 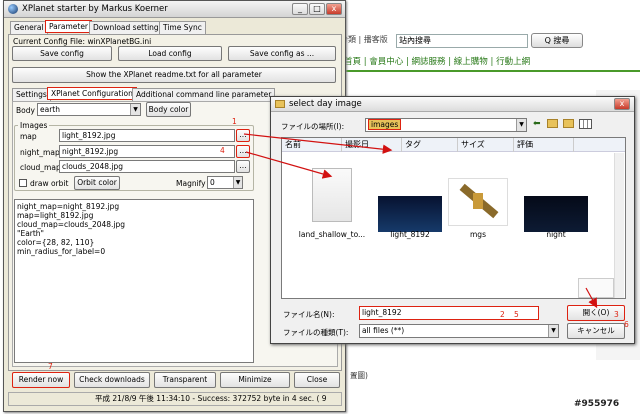 I want to click on annotation-mark-7: 7, so click(x=50, y=366).